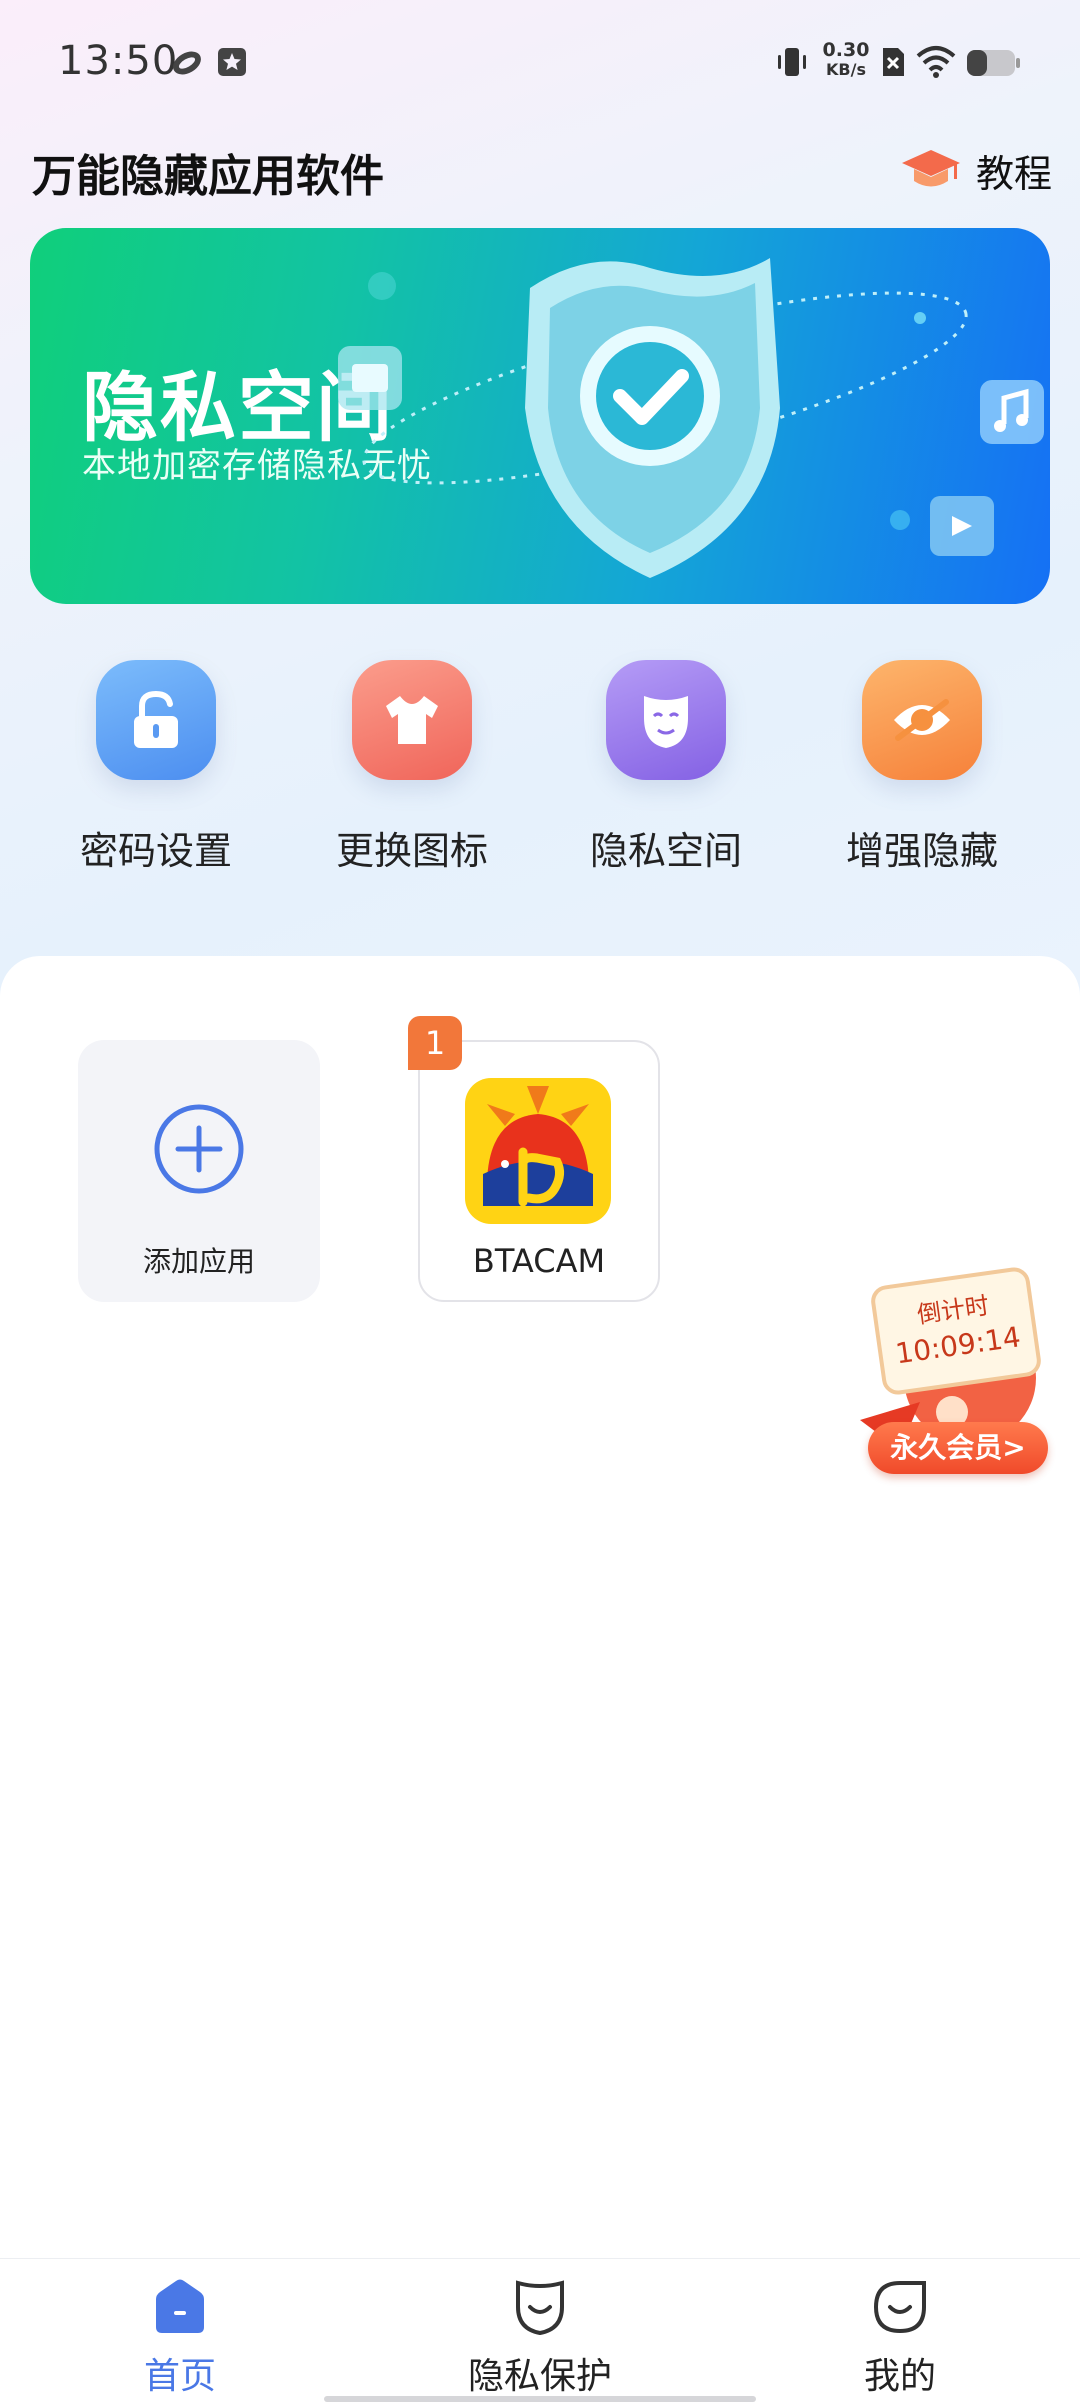  I want to click on net-speed-value: 0.30, so click(846, 50).